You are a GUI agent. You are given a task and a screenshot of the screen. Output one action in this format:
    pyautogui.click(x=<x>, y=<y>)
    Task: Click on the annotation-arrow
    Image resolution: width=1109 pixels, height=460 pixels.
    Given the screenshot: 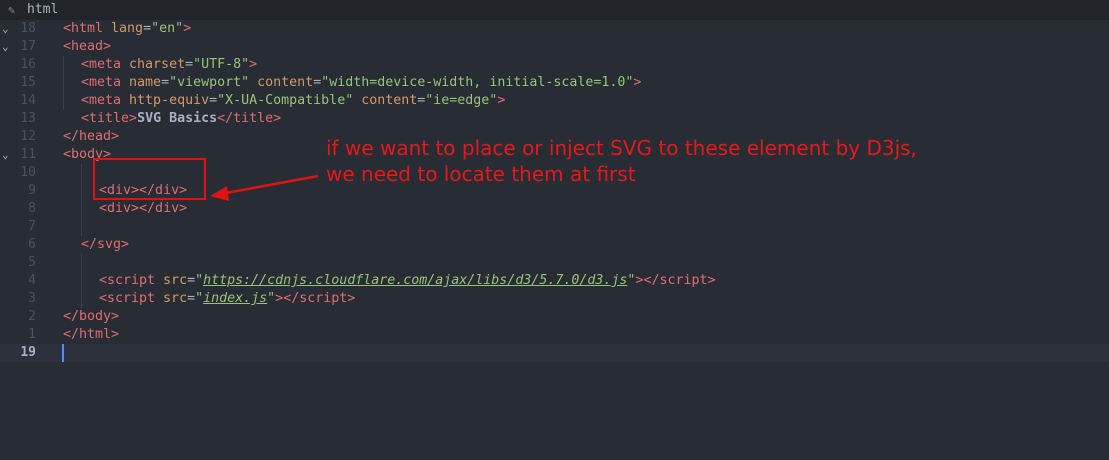 What is the action you would take?
    pyautogui.click(x=264, y=187)
    